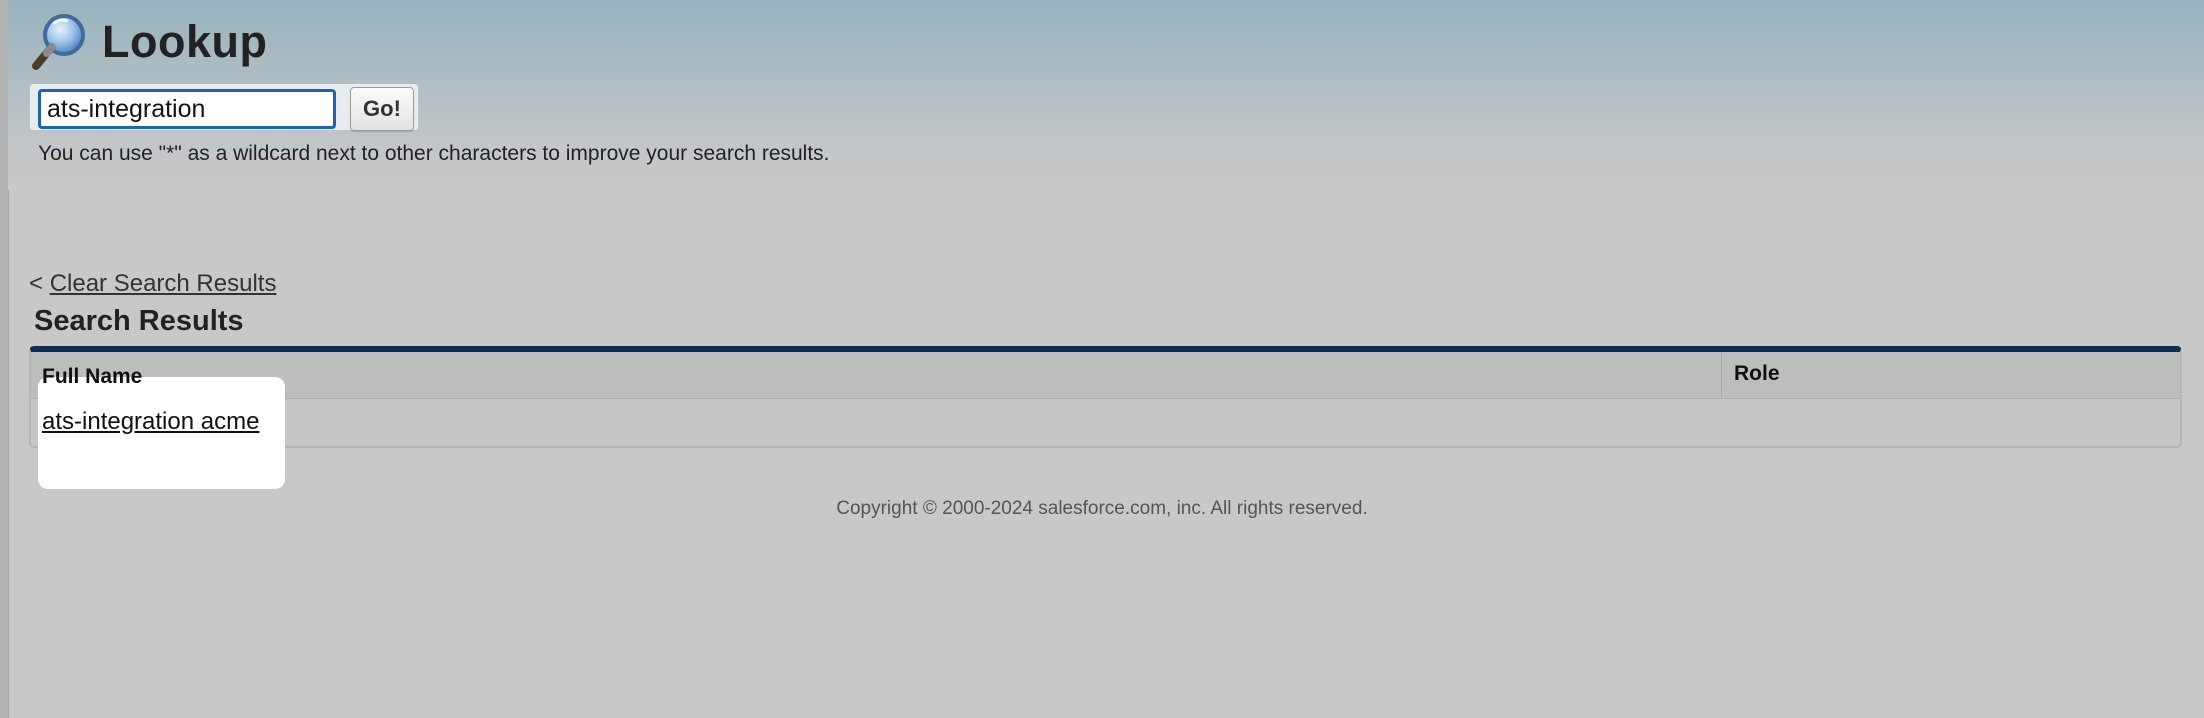 Image resolution: width=2204 pixels, height=718 pixels. Describe the element at coordinates (163, 283) in the screenshot. I see `clear-search-results-link: Clear Search Results` at that location.